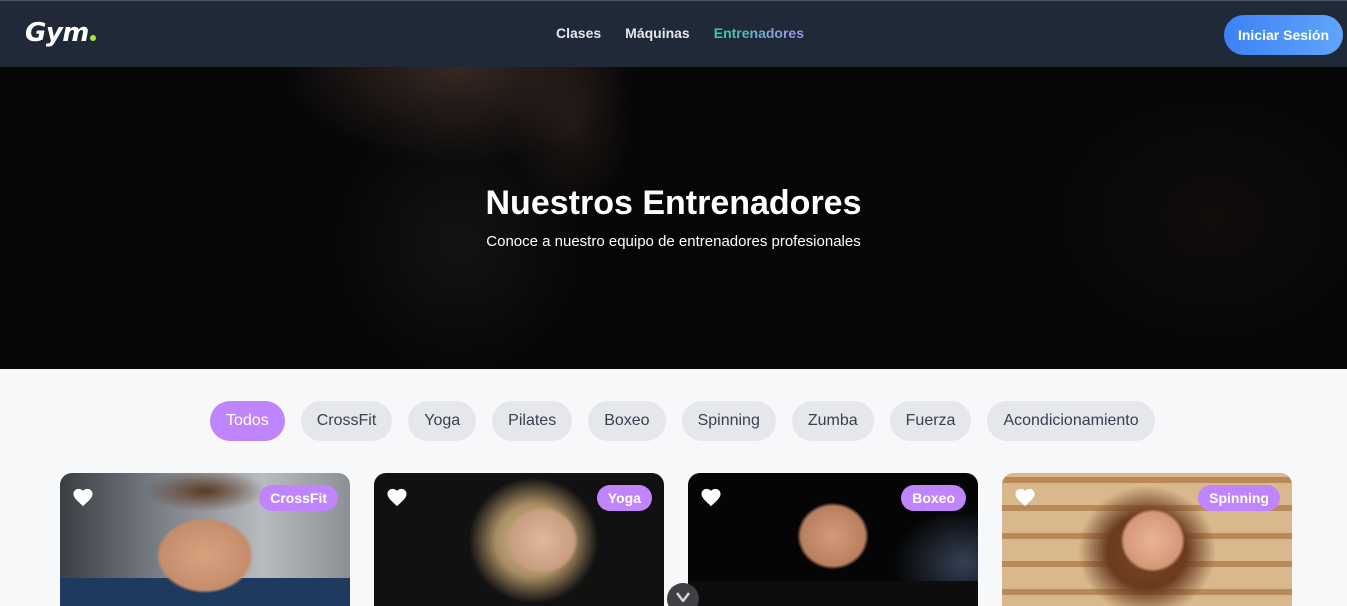 This screenshot has height=606, width=1347. Describe the element at coordinates (578, 33) in the screenshot. I see `nav-link-clases: Clases` at that location.